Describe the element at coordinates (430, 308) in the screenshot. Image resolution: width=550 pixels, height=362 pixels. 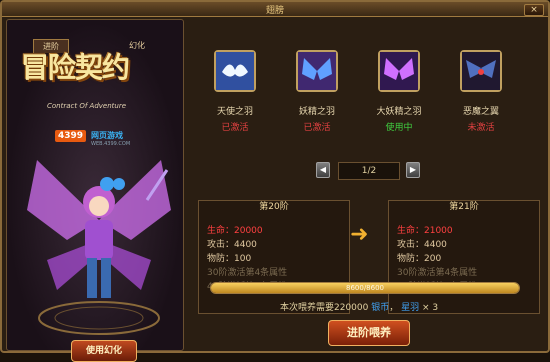
I see `cost-multiplier: × 3` at that location.